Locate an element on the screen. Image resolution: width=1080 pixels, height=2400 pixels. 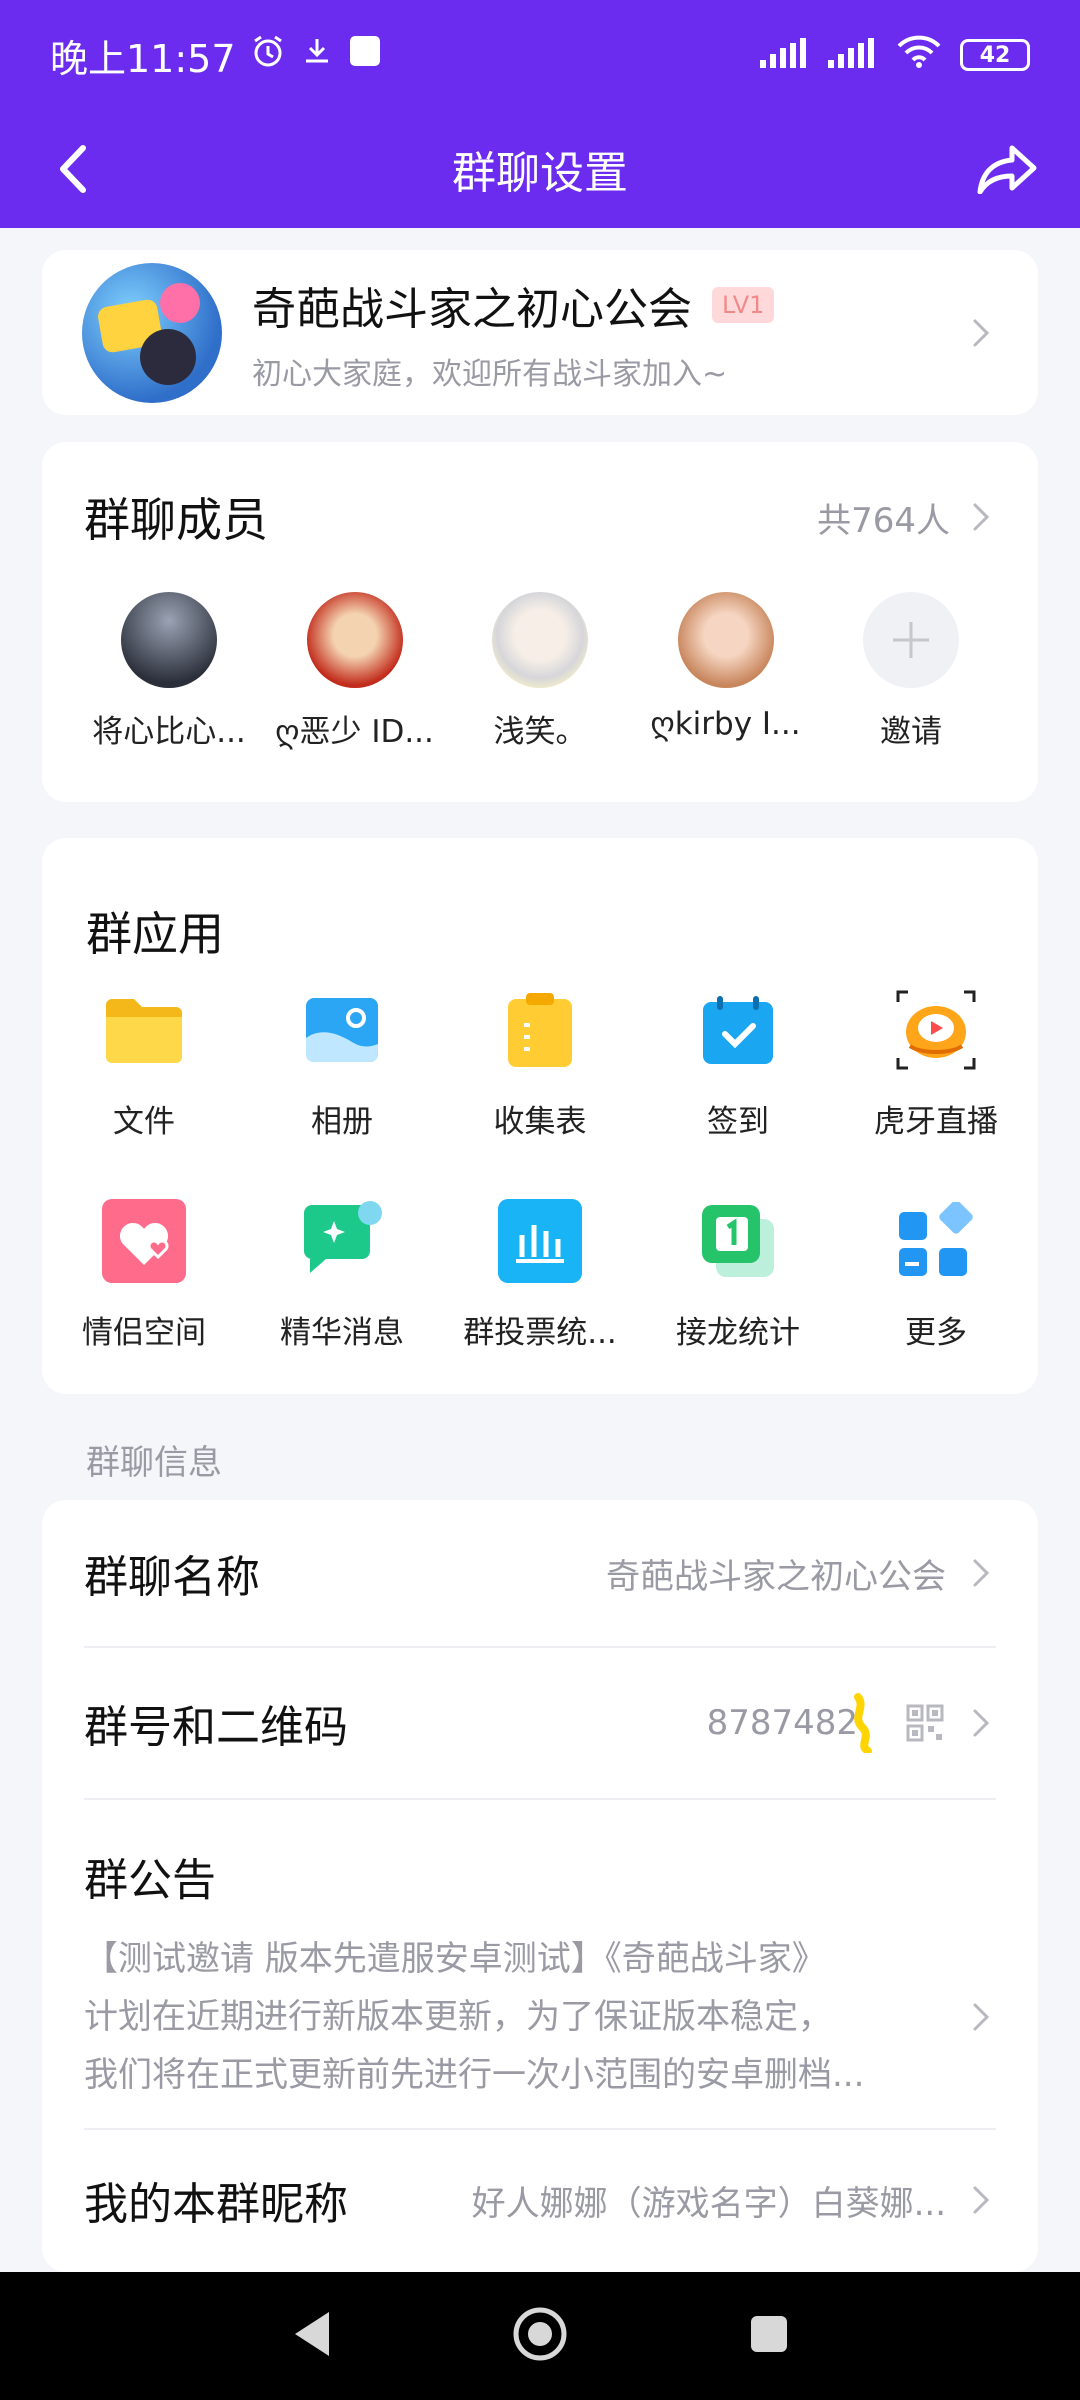
app-label: 情侣空间 is located at coordinates (144, 1333).